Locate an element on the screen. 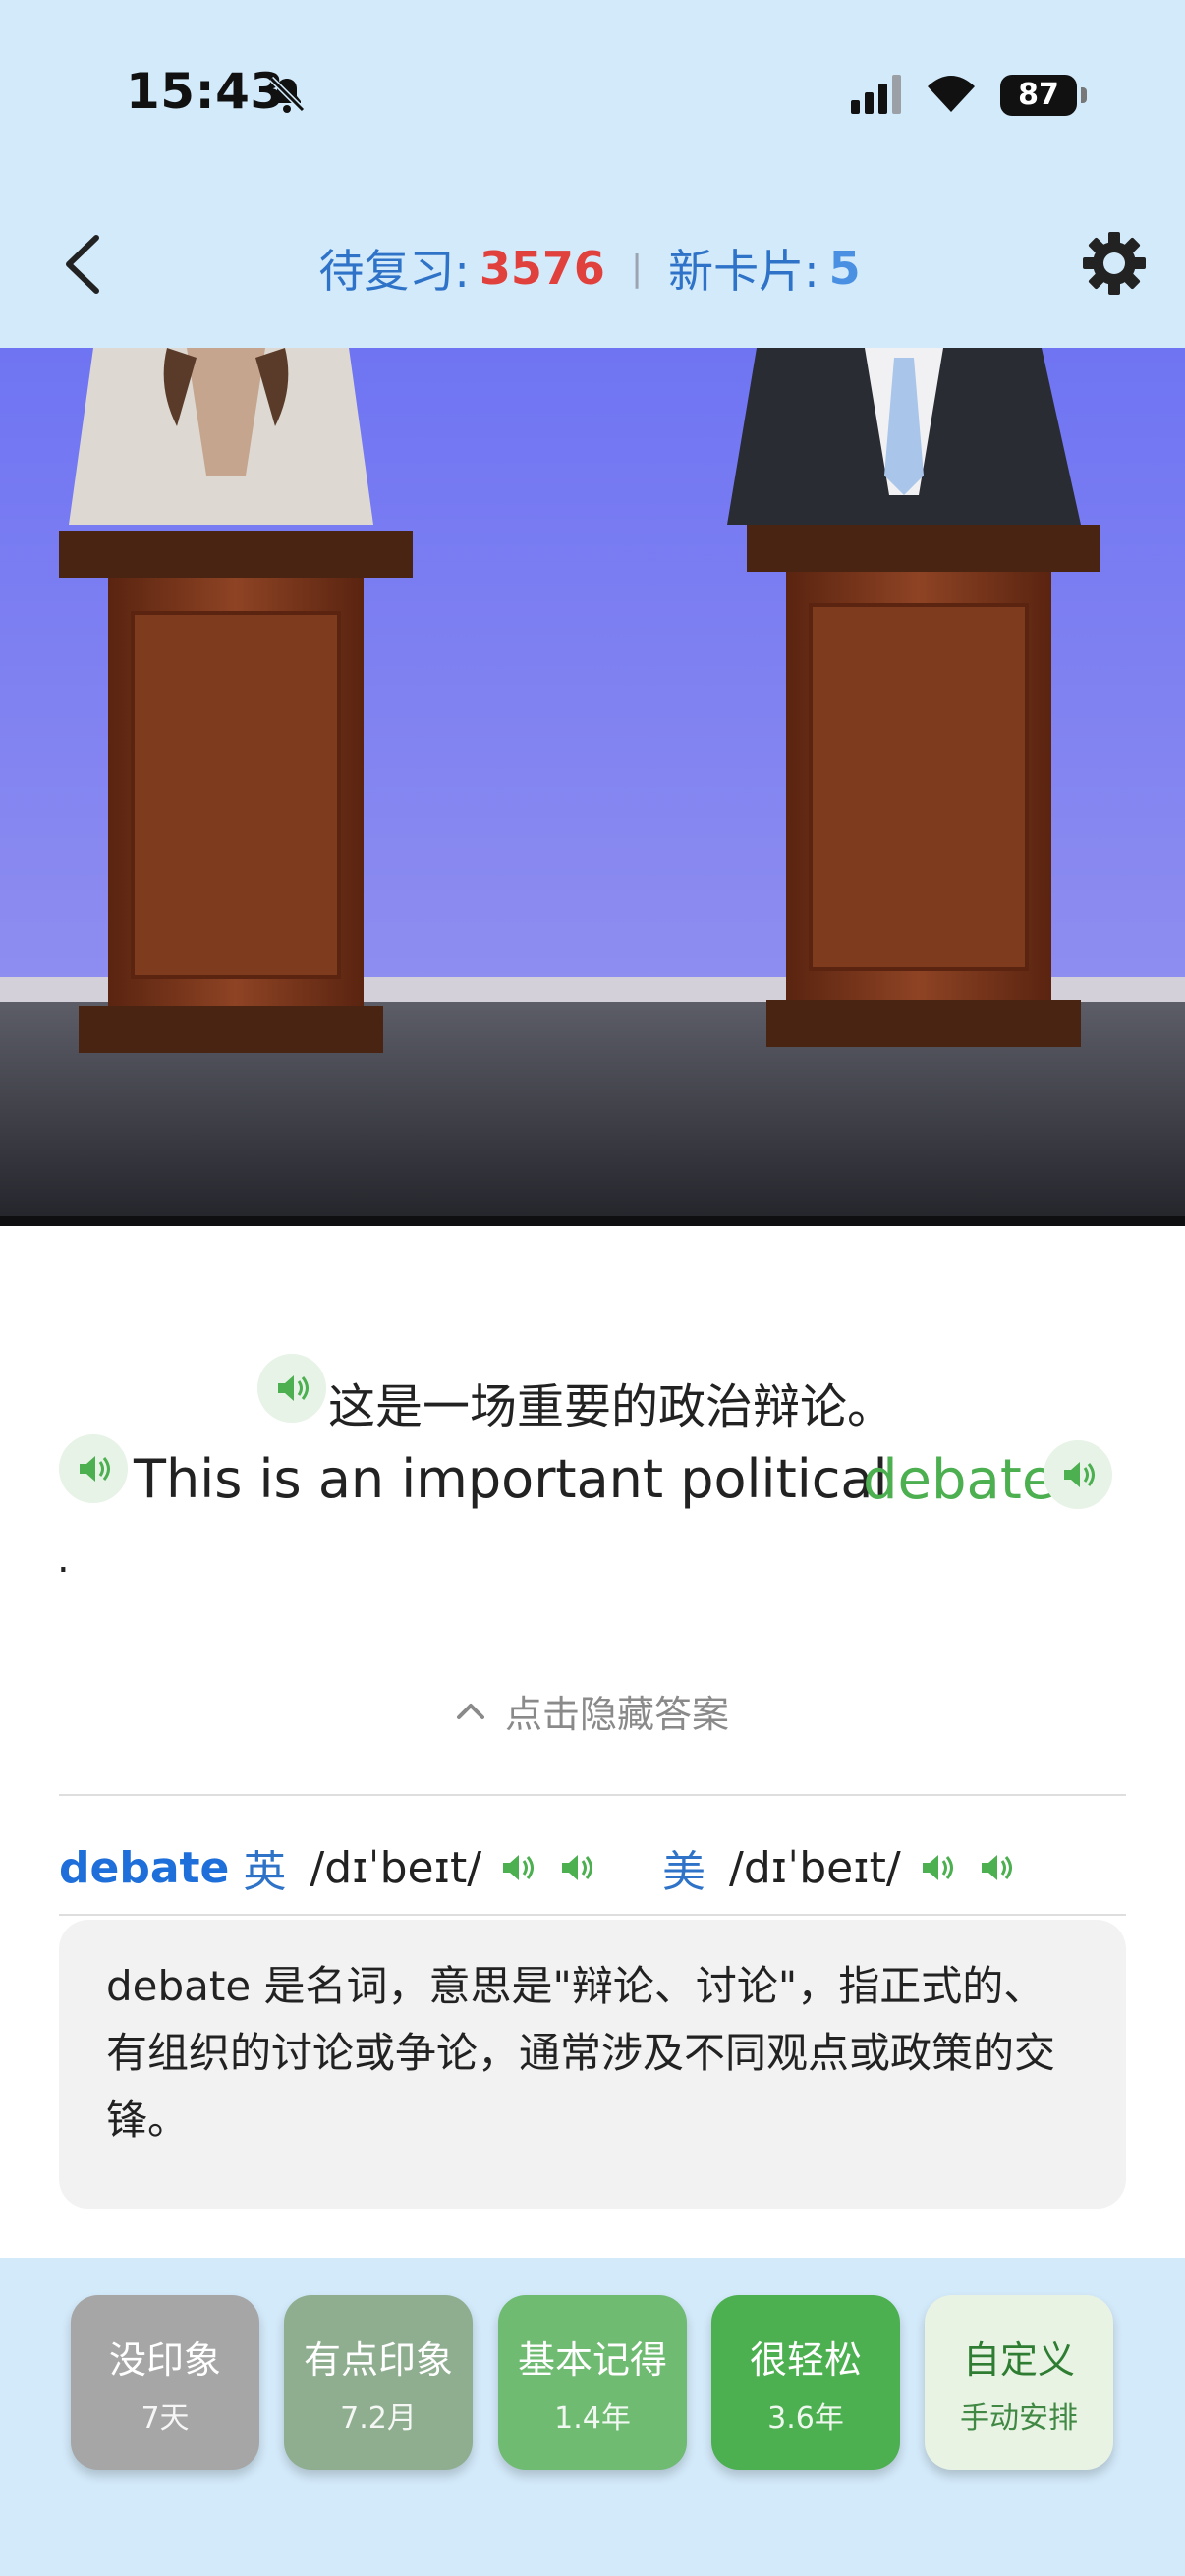 This screenshot has width=1185, height=2576. play-uk-slow-button is located at coordinates (575, 1867).